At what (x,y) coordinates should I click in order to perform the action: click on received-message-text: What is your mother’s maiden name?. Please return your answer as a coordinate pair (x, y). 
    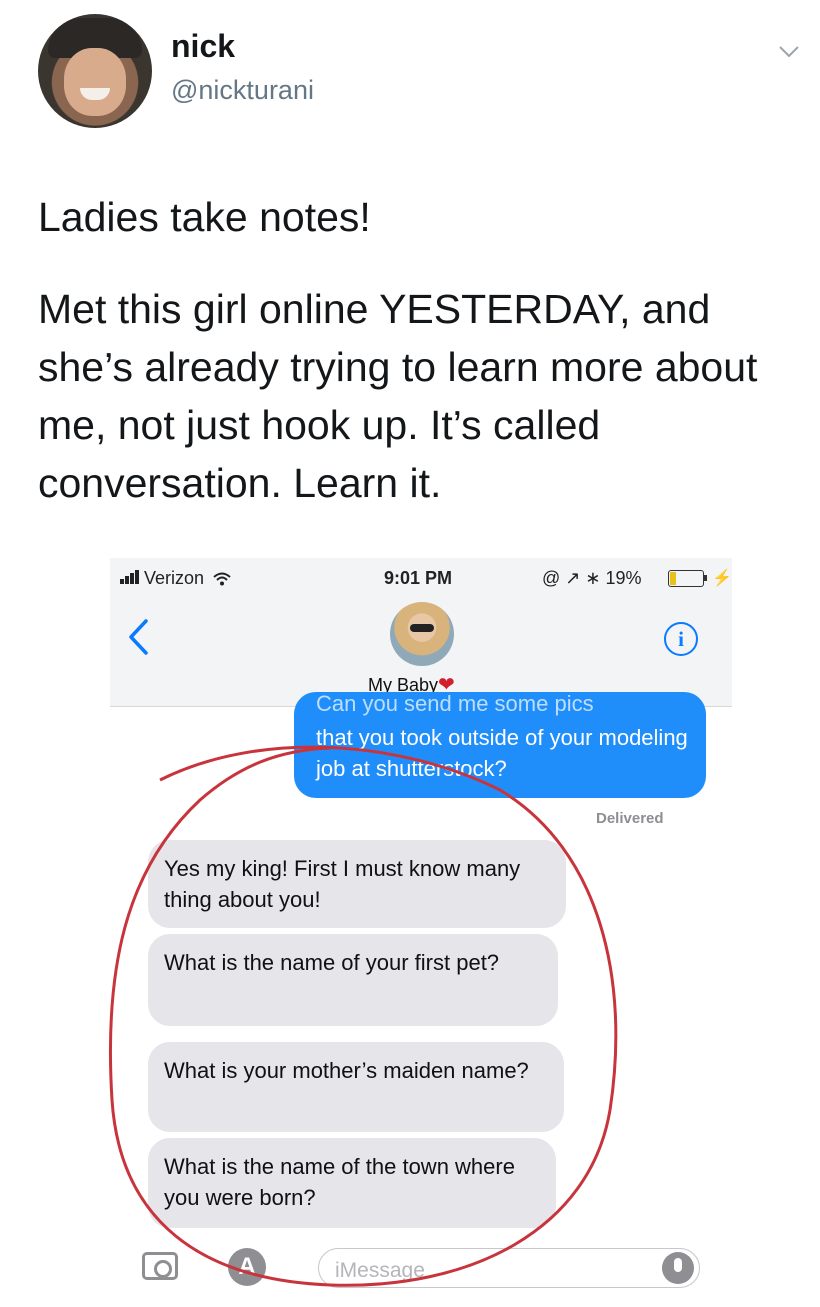
    Looking at the image, I should click on (346, 1070).